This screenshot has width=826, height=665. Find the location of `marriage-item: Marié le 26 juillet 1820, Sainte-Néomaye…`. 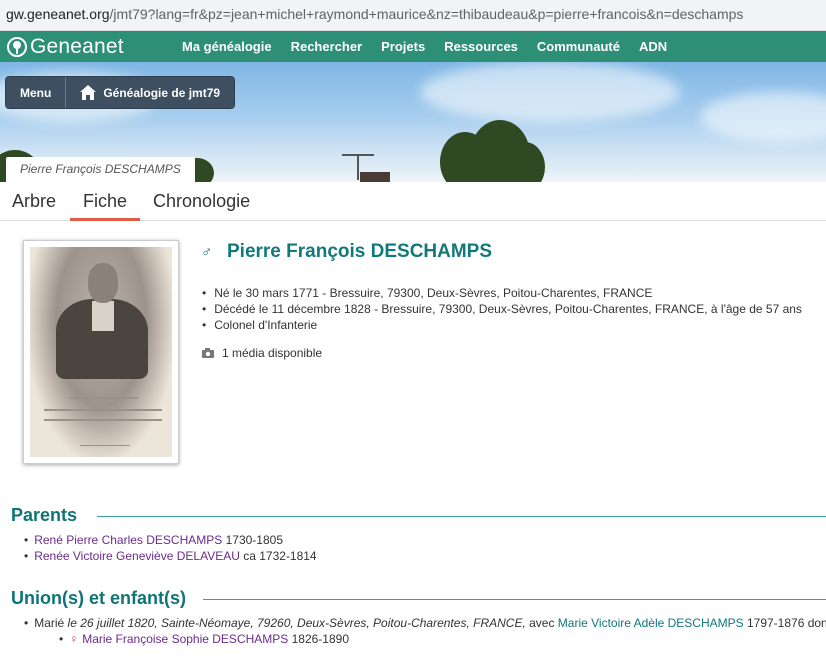

marriage-item: Marié le 26 juillet 1820, Sainte-Néomaye… is located at coordinates (425, 623).